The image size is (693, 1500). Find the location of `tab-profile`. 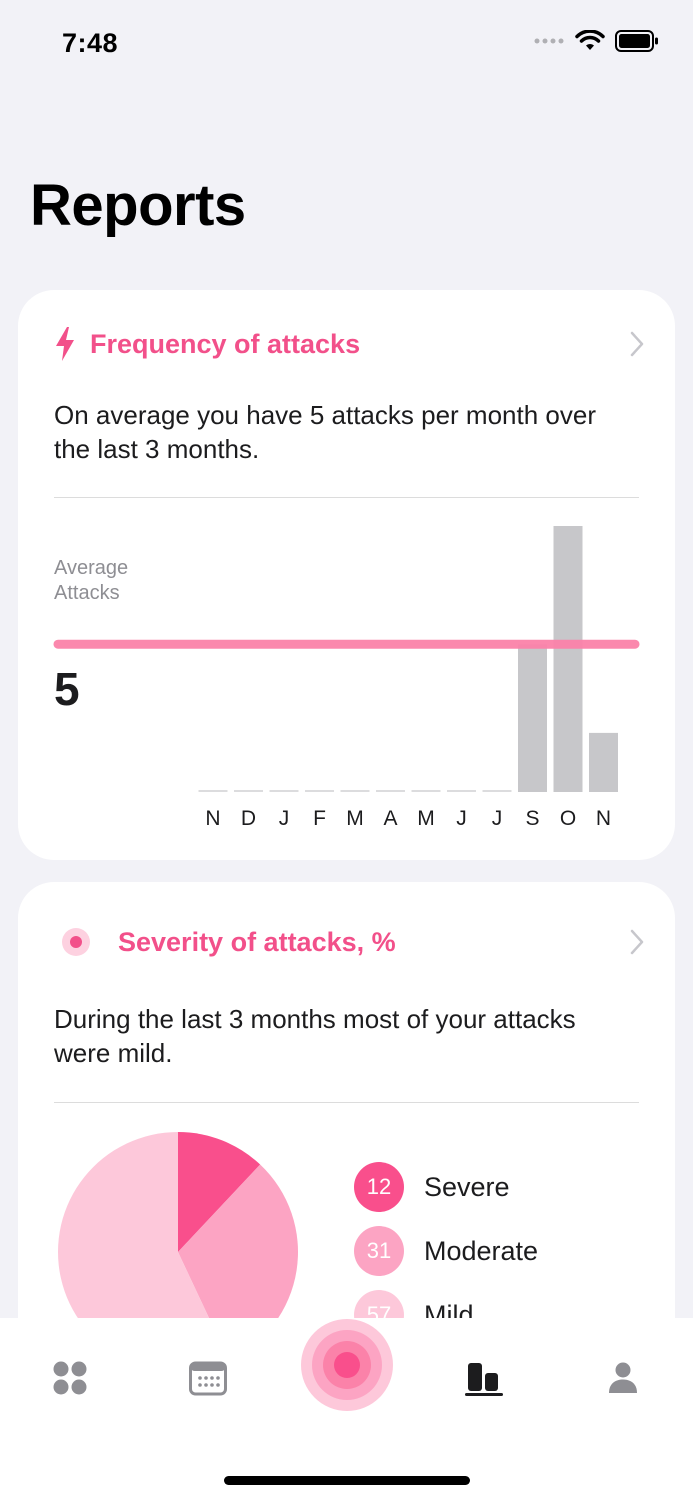

tab-profile is located at coordinates (623, 1378).